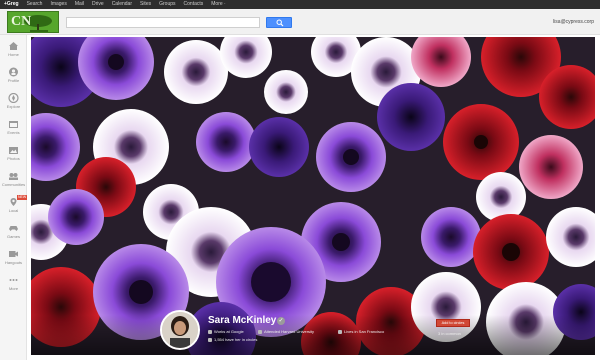  What do you see at coordinates (13, 158) in the screenshot?
I see `nav-label: Photos` at bounding box center [13, 158].